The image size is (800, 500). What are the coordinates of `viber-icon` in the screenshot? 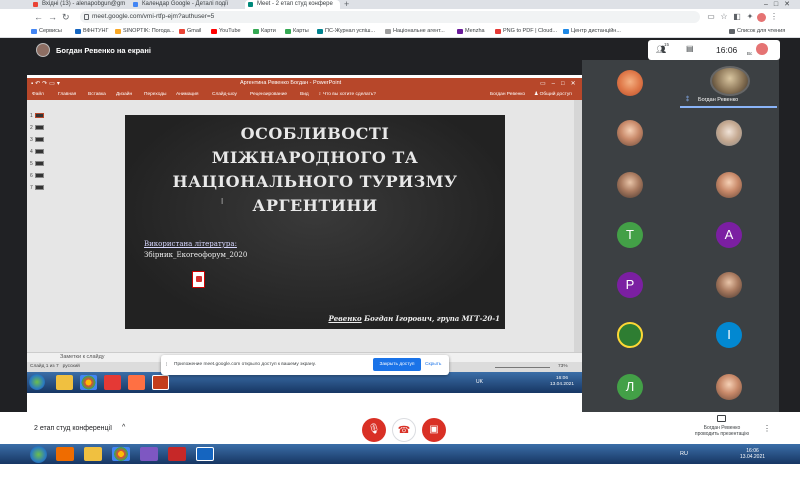 It's located at (149, 454).